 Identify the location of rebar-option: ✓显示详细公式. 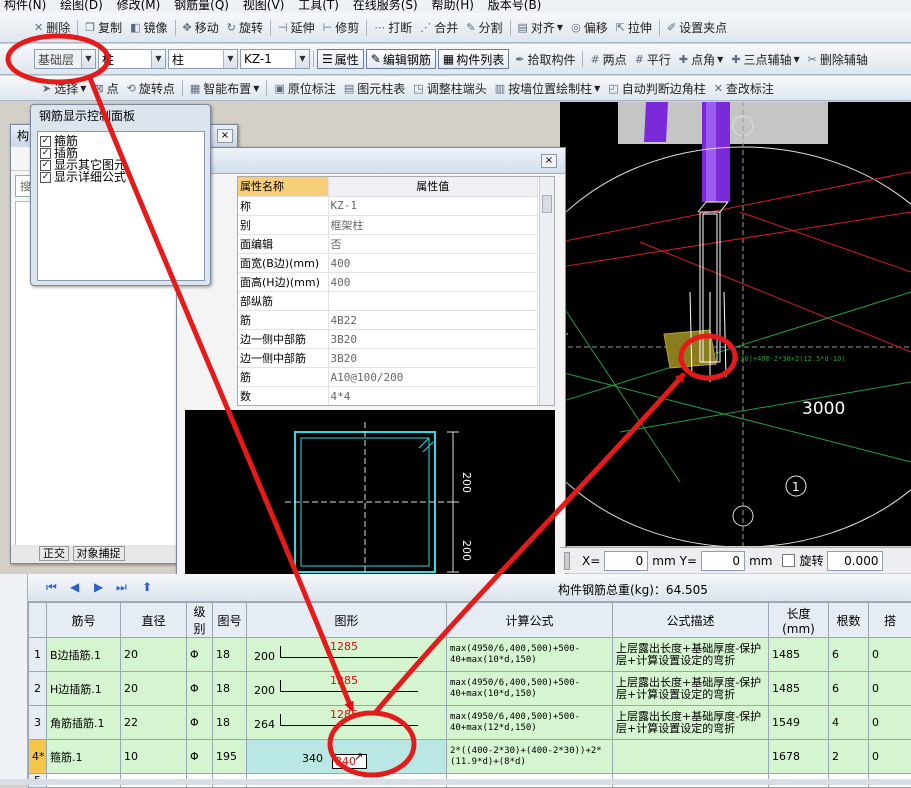
(121, 177).